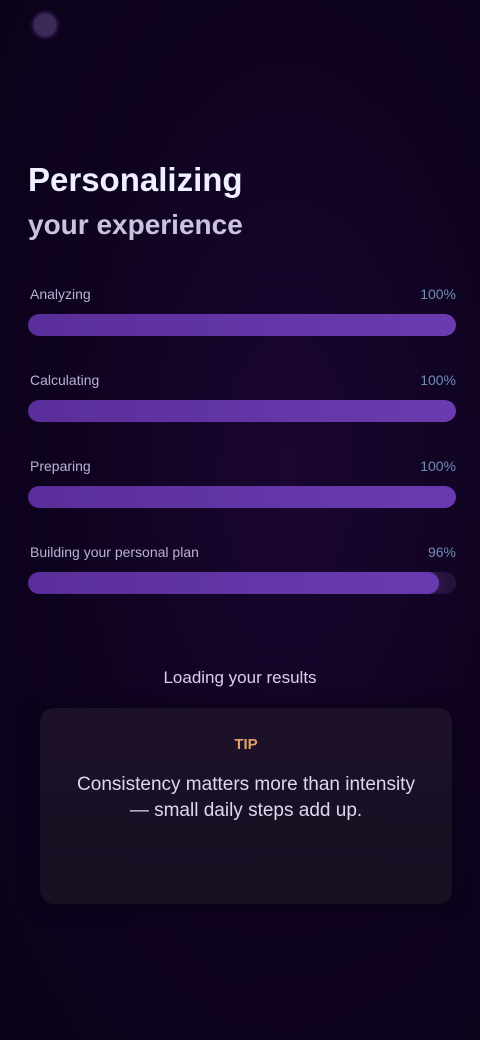 Image resolution: width=480 pixels, height=1040 pixels. Describe the element at coordinates (60, 466) in the screenshot. I see `progress-label: Preparing` at that location.